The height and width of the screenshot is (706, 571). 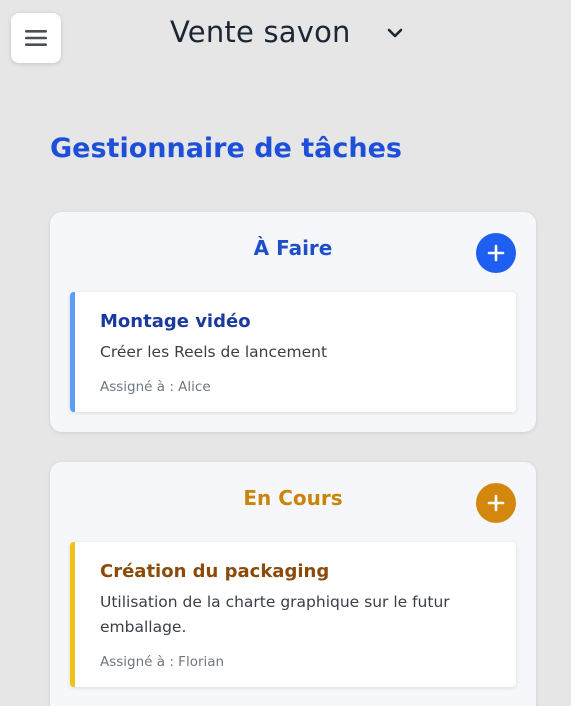 I want to click on page-title: Gestionnaire de tâches, so click(x=226, y=148).